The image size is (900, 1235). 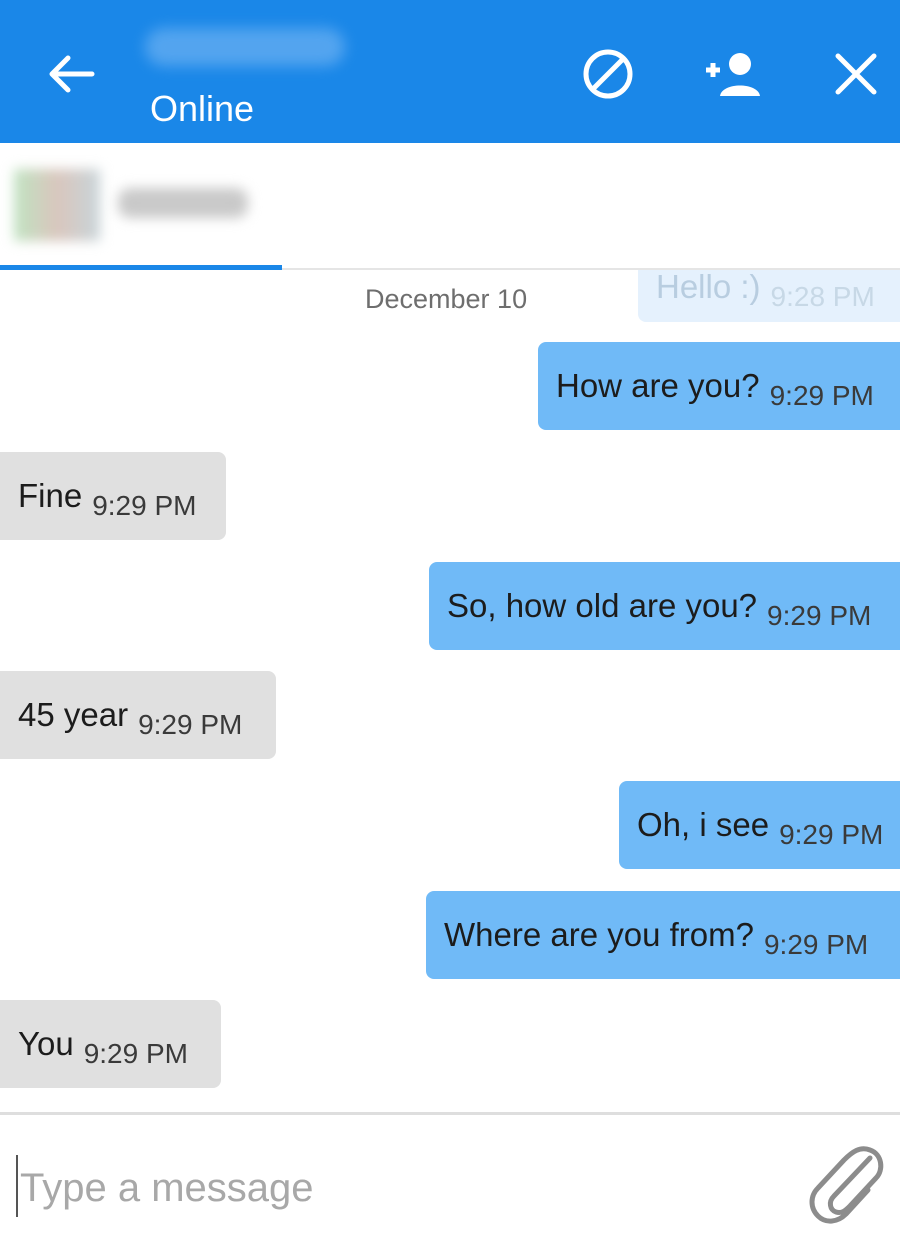 What do you see at coordinates (703, 824) in the screenshot?
I see `message-text: Oh, i see` at bounding box center [703, 824].